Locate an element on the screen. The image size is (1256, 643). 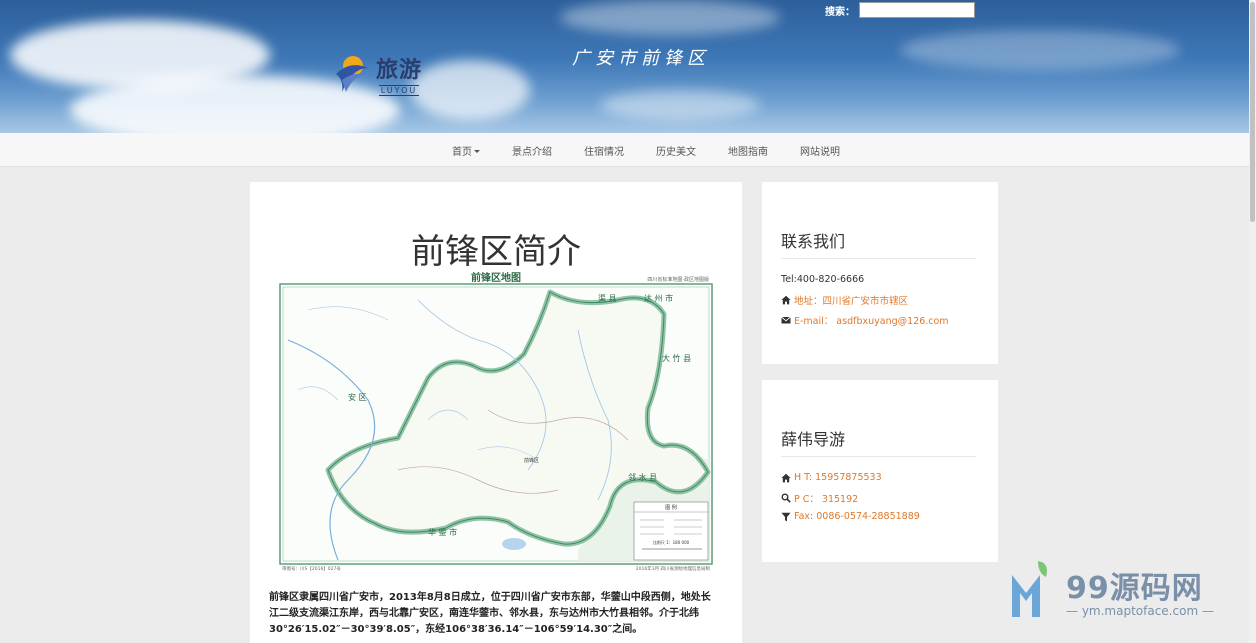
contact-email: E-mail： asdfbxuyang@126.com is located at coordinates (865, 320).